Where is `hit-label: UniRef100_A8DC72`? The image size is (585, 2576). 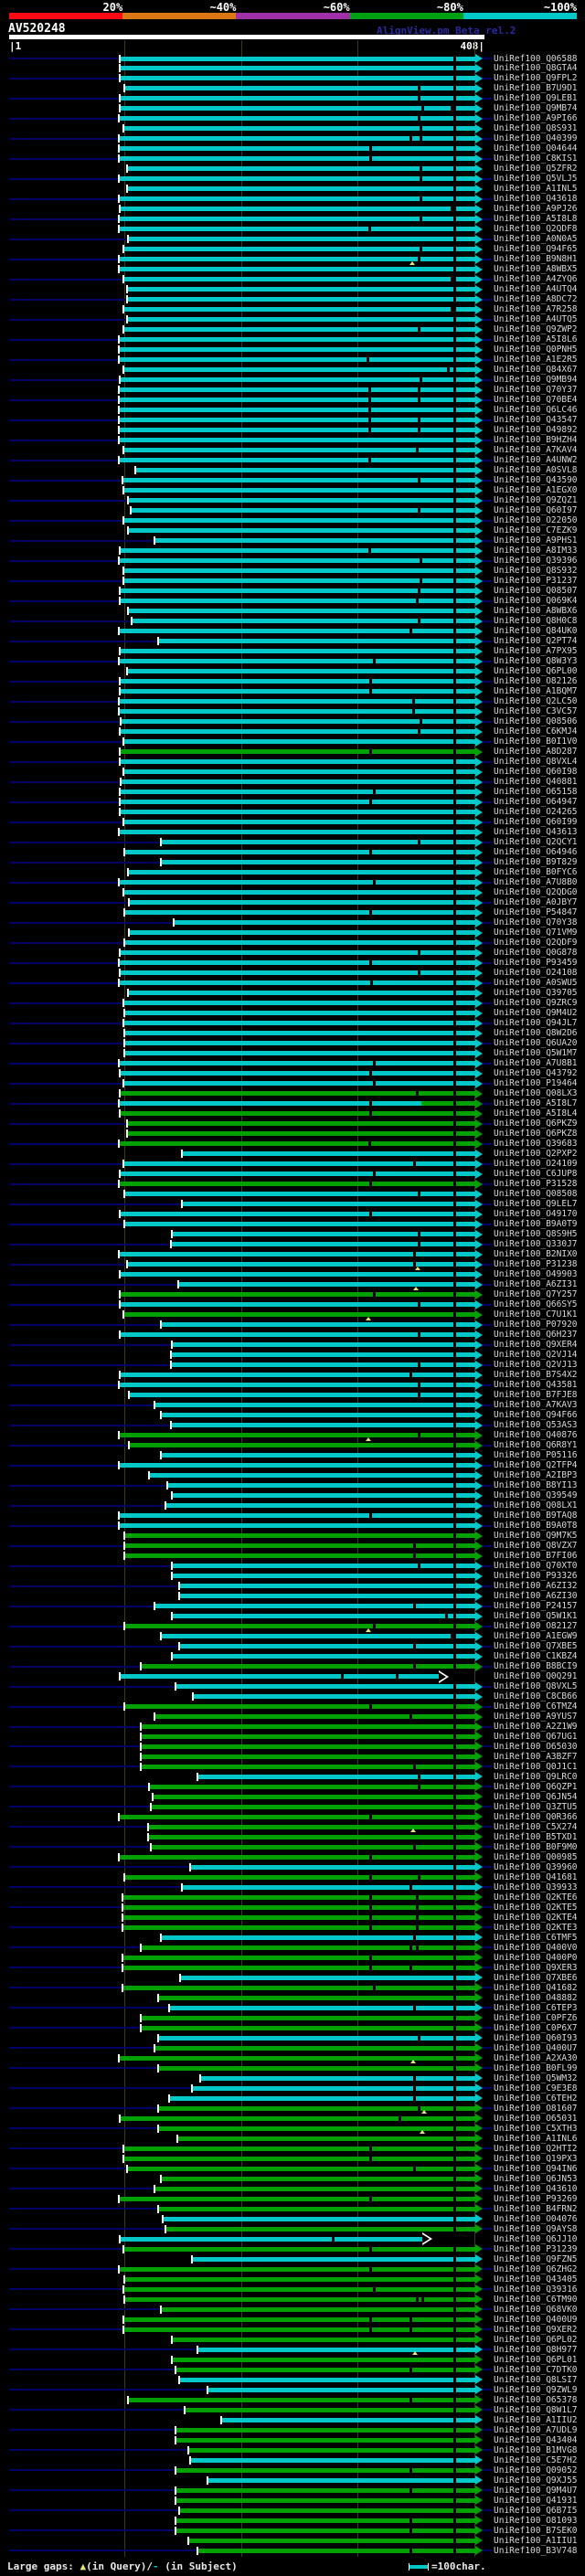
hit-label: UniRef100_A8DC72 is located at coordinates (540, 299).